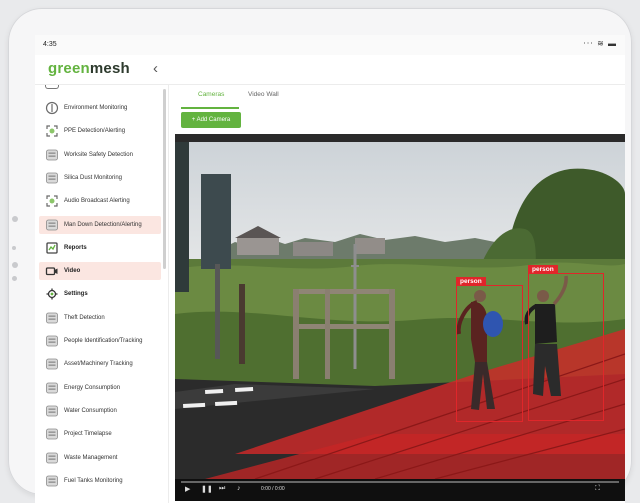 Image resolution: width=640 pixels, height=503 pixels. What do you see at coordinates (330, 45) in the screenshot?
I see `status-bar: 4:35 ⋅⋅⋅ ≋ ▬` at bounding box center [330, 45].